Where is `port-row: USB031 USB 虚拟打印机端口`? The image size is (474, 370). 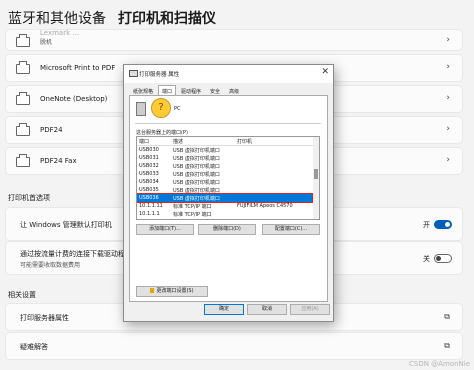
port-row: USB031 USB 虚拟打印机端口 is located at coordinates (224, 158).